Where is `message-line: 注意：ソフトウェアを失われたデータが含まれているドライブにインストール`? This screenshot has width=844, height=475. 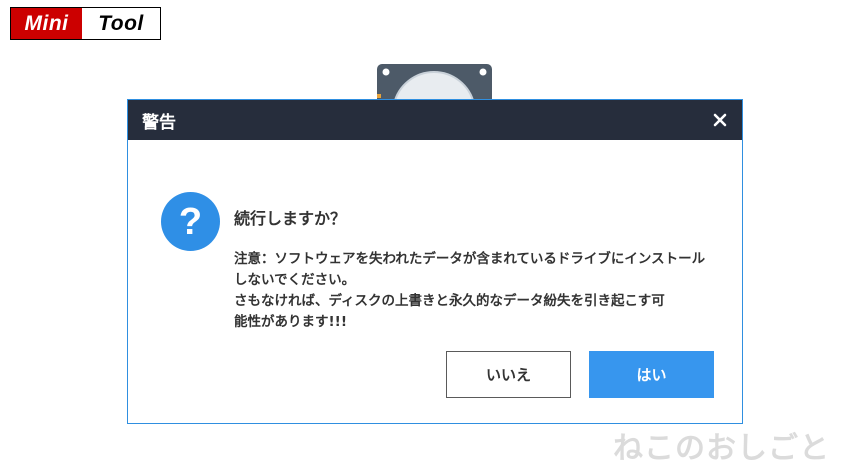 message-line: 注意：ソフトウェアを失われたデータが含まれているドライブにインストール is located at coordinates (470, 259).